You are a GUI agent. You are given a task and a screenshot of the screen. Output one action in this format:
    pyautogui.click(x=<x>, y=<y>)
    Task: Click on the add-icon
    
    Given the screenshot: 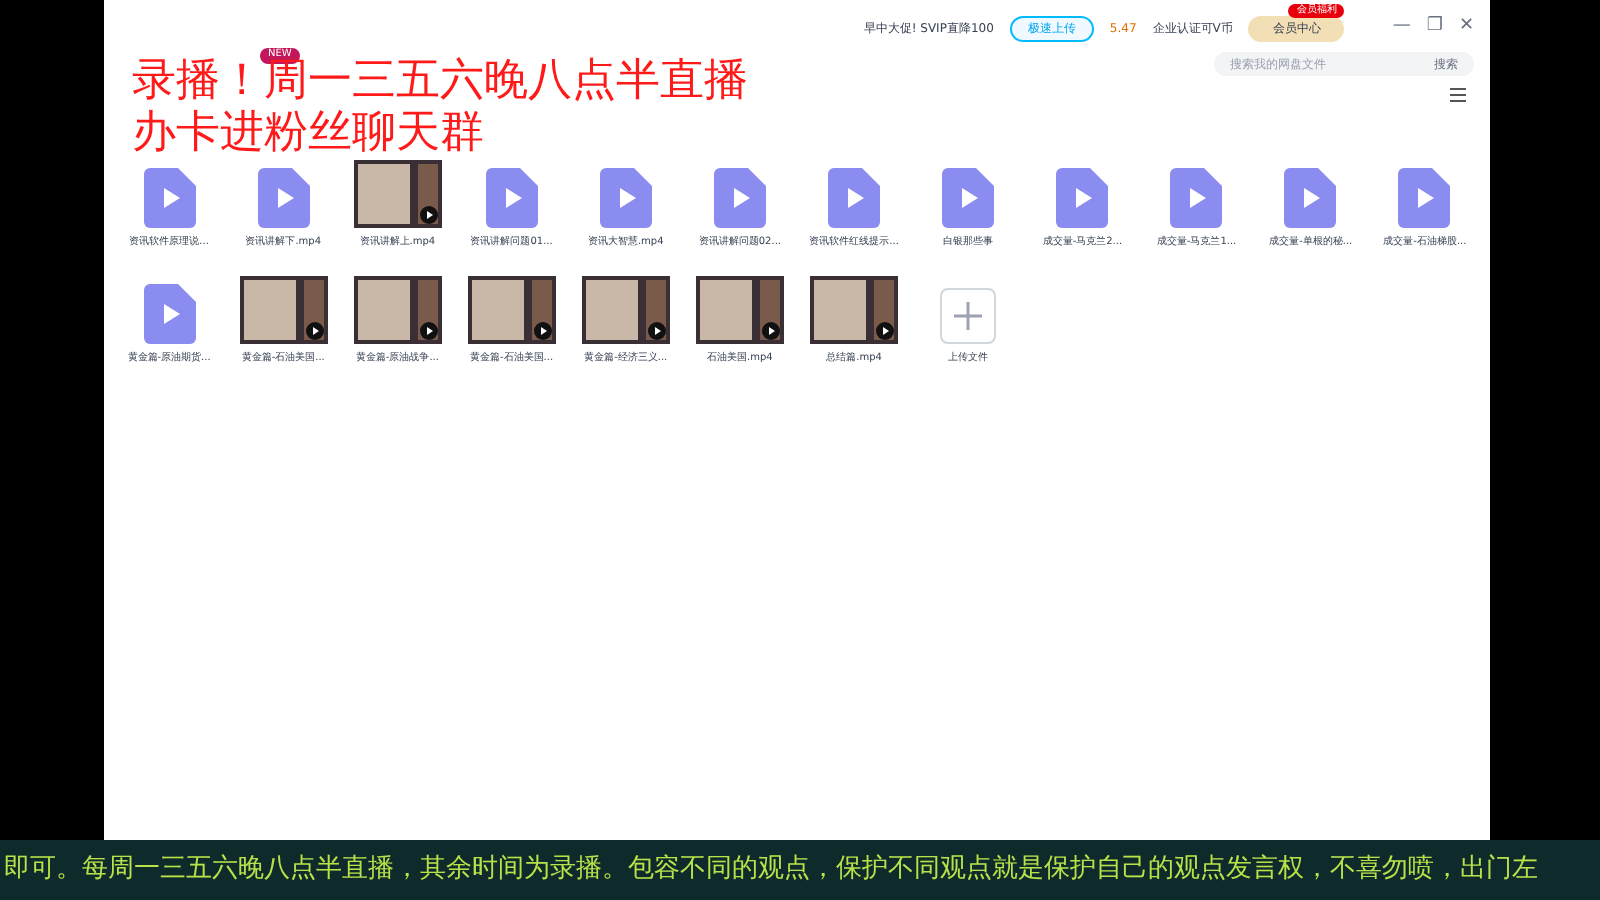 What is the action you would take?
    pyautogui.click(x=968, y=315)
    